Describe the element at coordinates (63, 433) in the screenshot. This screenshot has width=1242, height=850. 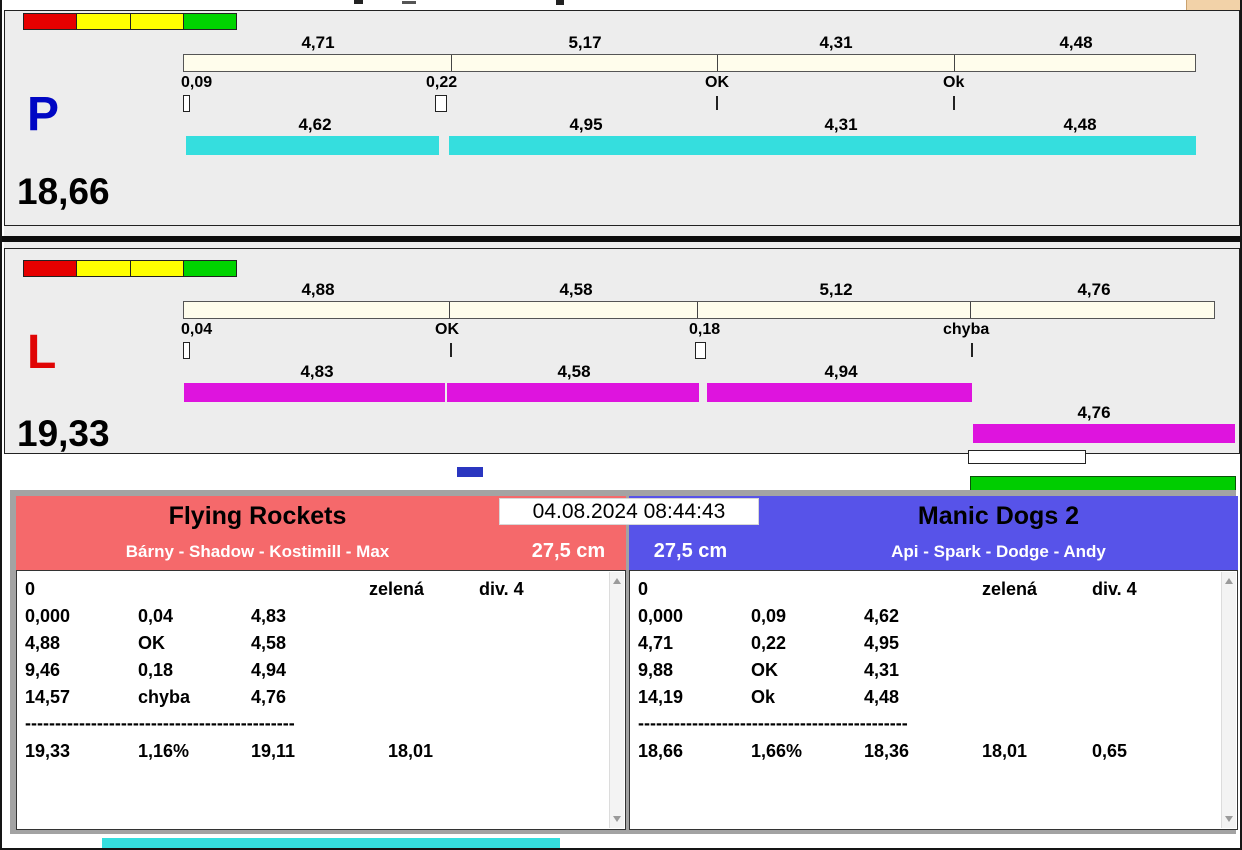
I see `lane-total-time: 19,33` at that location.